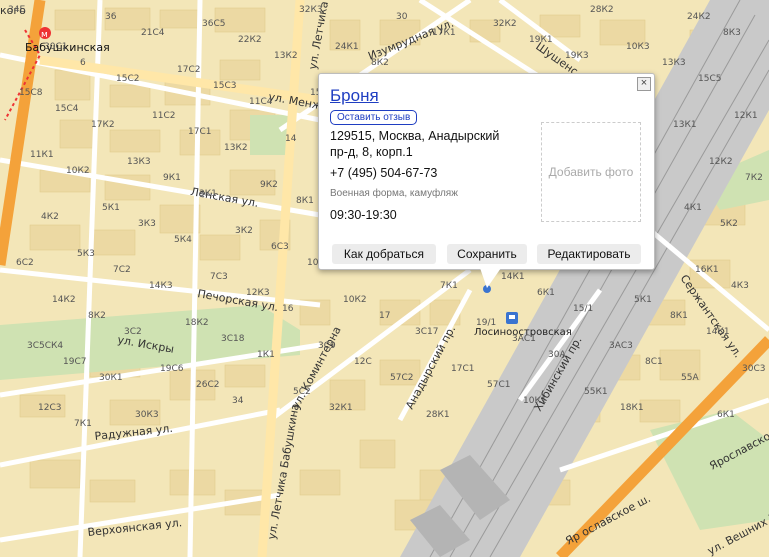  Describe the element at coordinates (133, 332) in the screenshot. I see `building-number: 3С2` at that location.